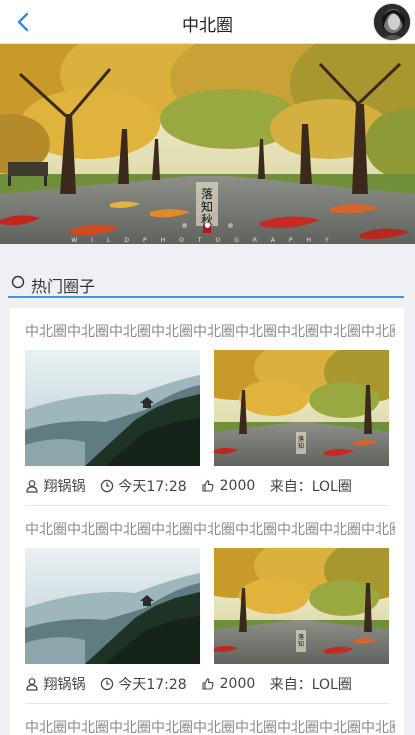 The image size is (415, 735). I want to click on user-avatar, so click(392, 22).